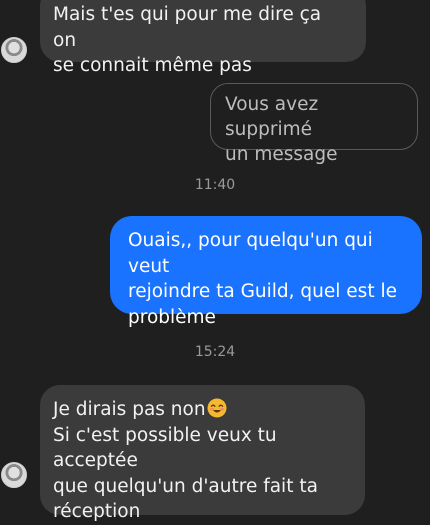  I want to click on smiling-face-emoji-icon, so click(217, 408).